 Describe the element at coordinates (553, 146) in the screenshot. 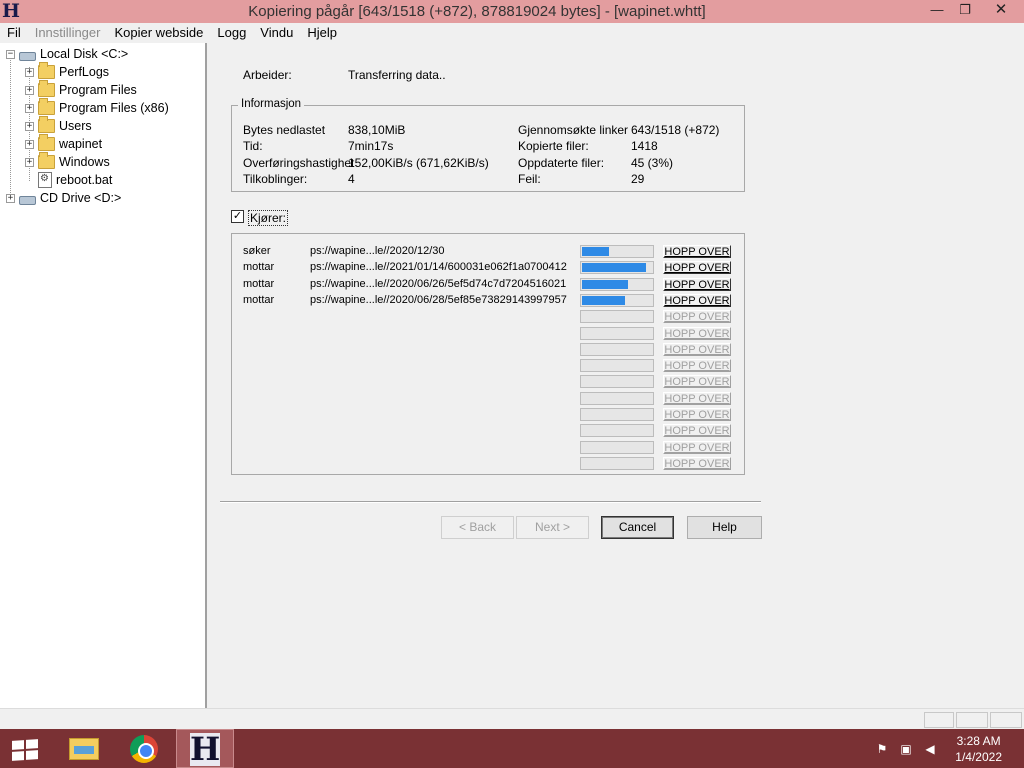

I see `files-copied-label: Kopierte filer:` at that location.